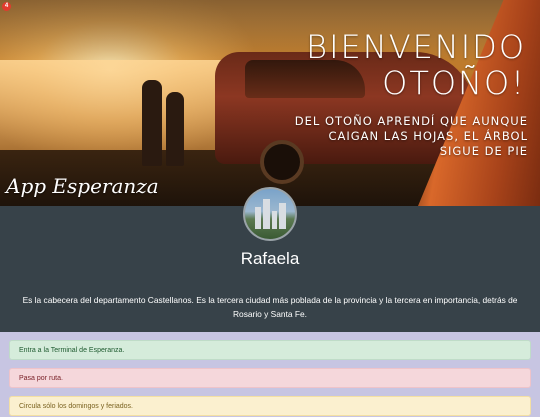 The width and height of the screenshot is (540, 417). I want to click on alert-schedule: Circula sólo los domingos y feriados., so click(270, 406).